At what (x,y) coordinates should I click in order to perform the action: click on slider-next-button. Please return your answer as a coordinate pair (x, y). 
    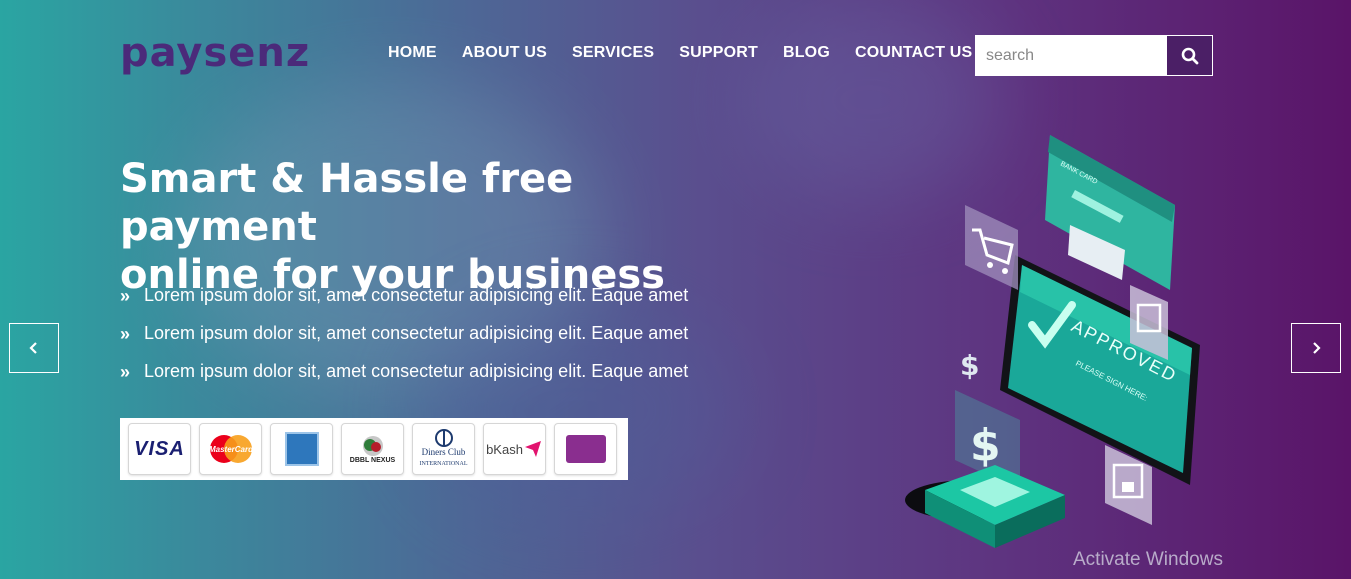
    Looking at the image, I should click on (1316, 348).